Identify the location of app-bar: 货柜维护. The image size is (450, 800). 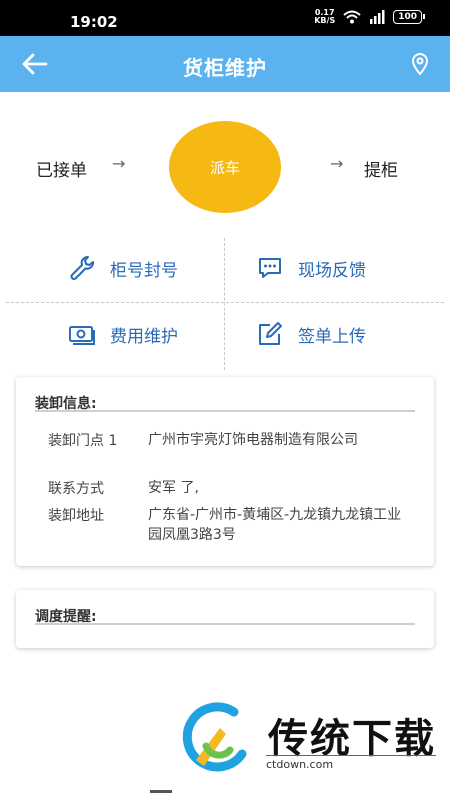
(225, 64).